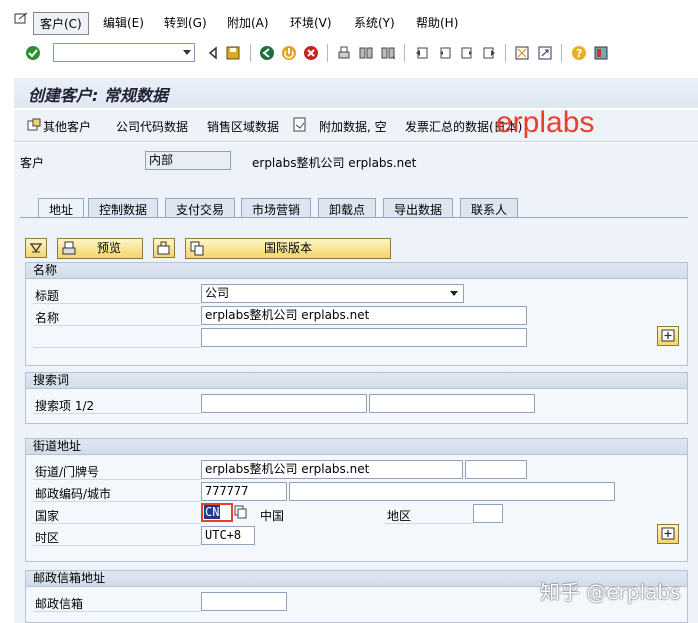  Describe the element at coordinates (545, 122) in the screenshot. I see `brand-watermark: erplabs` at that location.